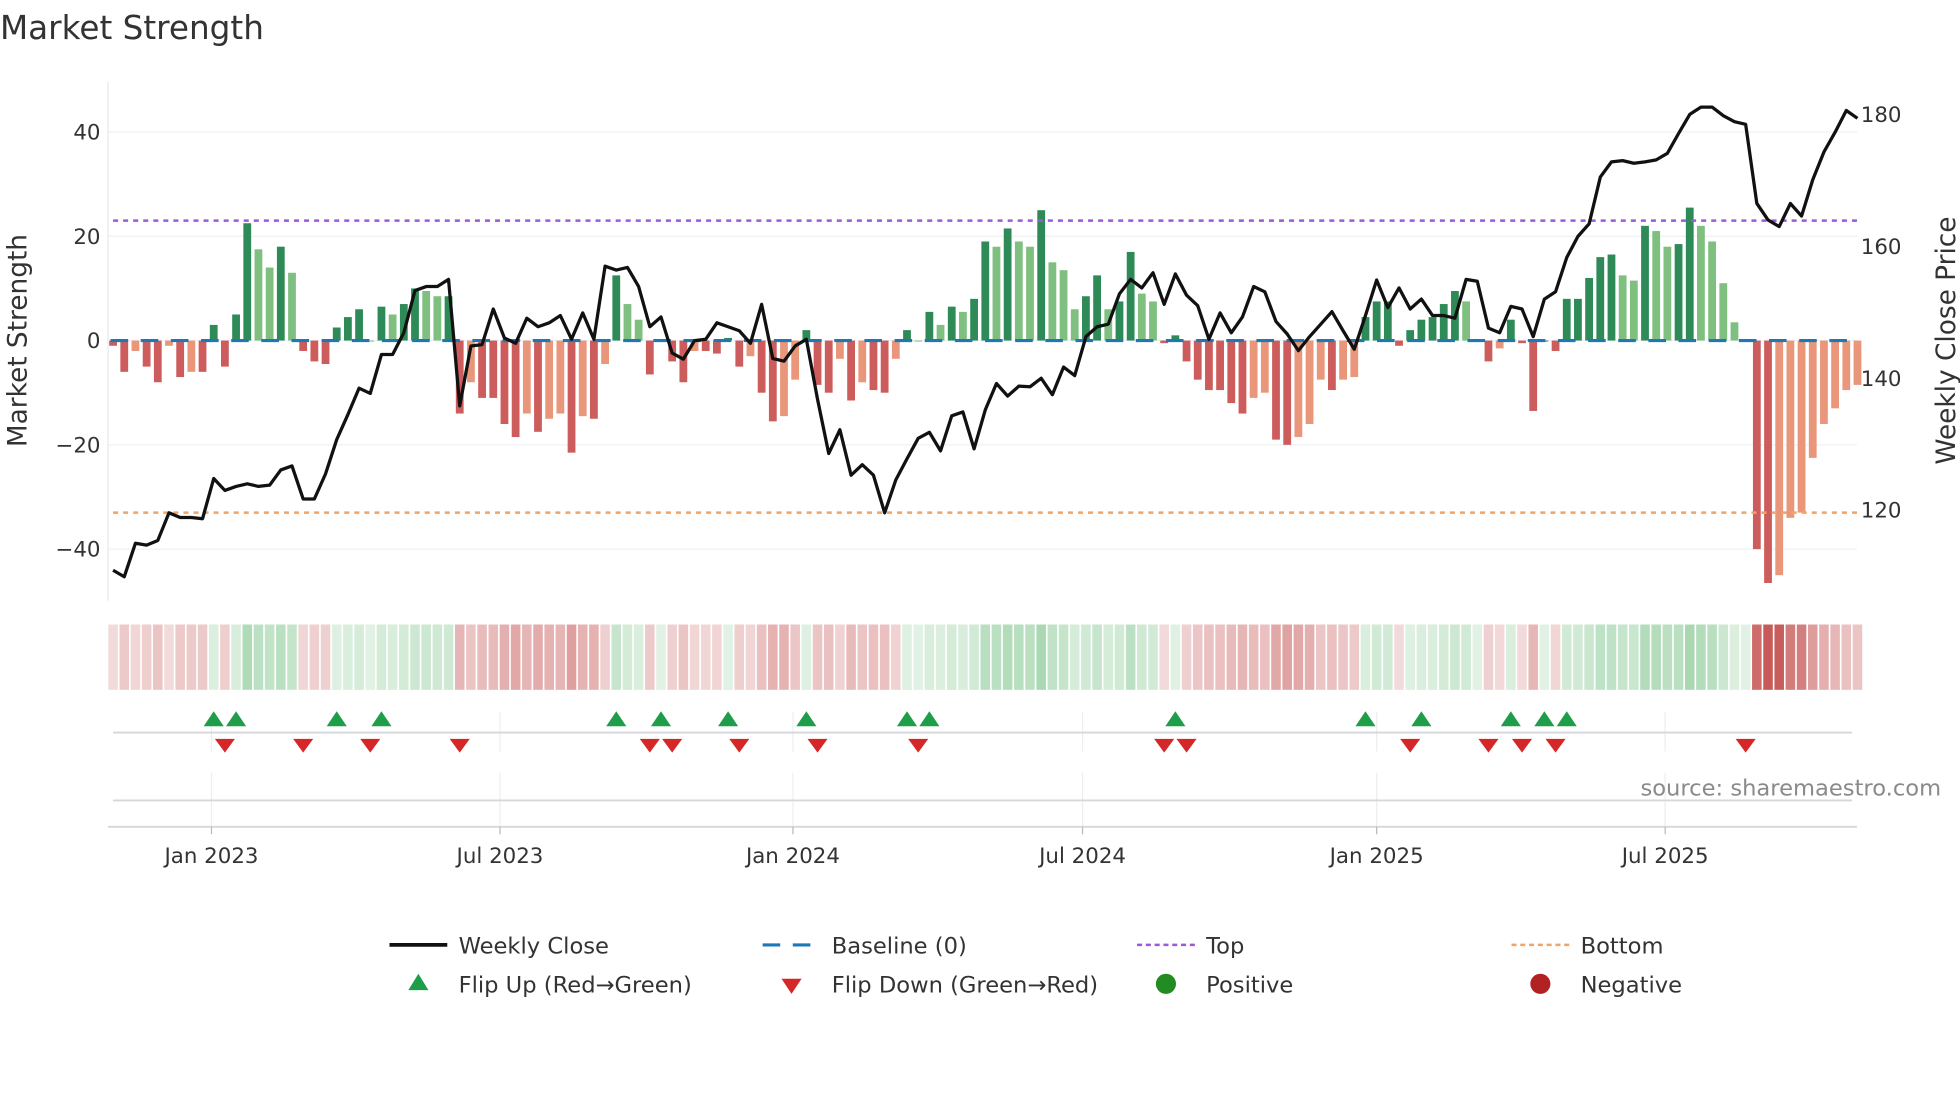  I want to click on legend-label: Bottom, so click(1622, 947).